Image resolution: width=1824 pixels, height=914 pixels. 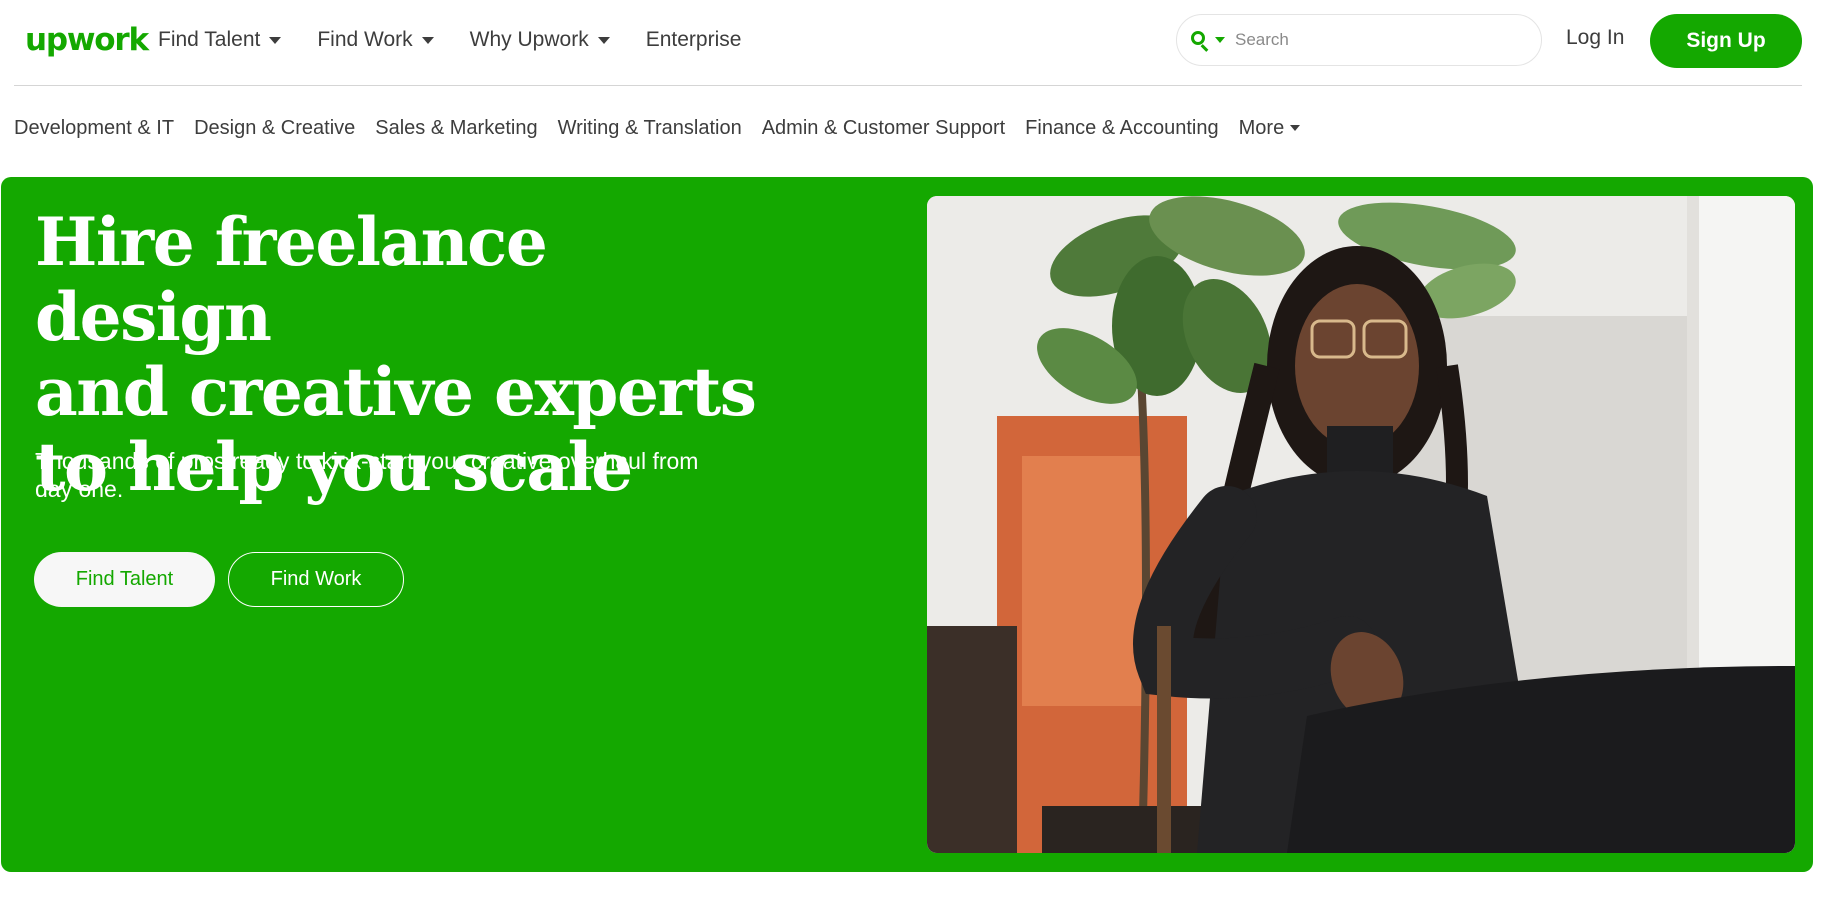 I want to click on hero-title-line: and creative experts, so click(x=396, y=392).